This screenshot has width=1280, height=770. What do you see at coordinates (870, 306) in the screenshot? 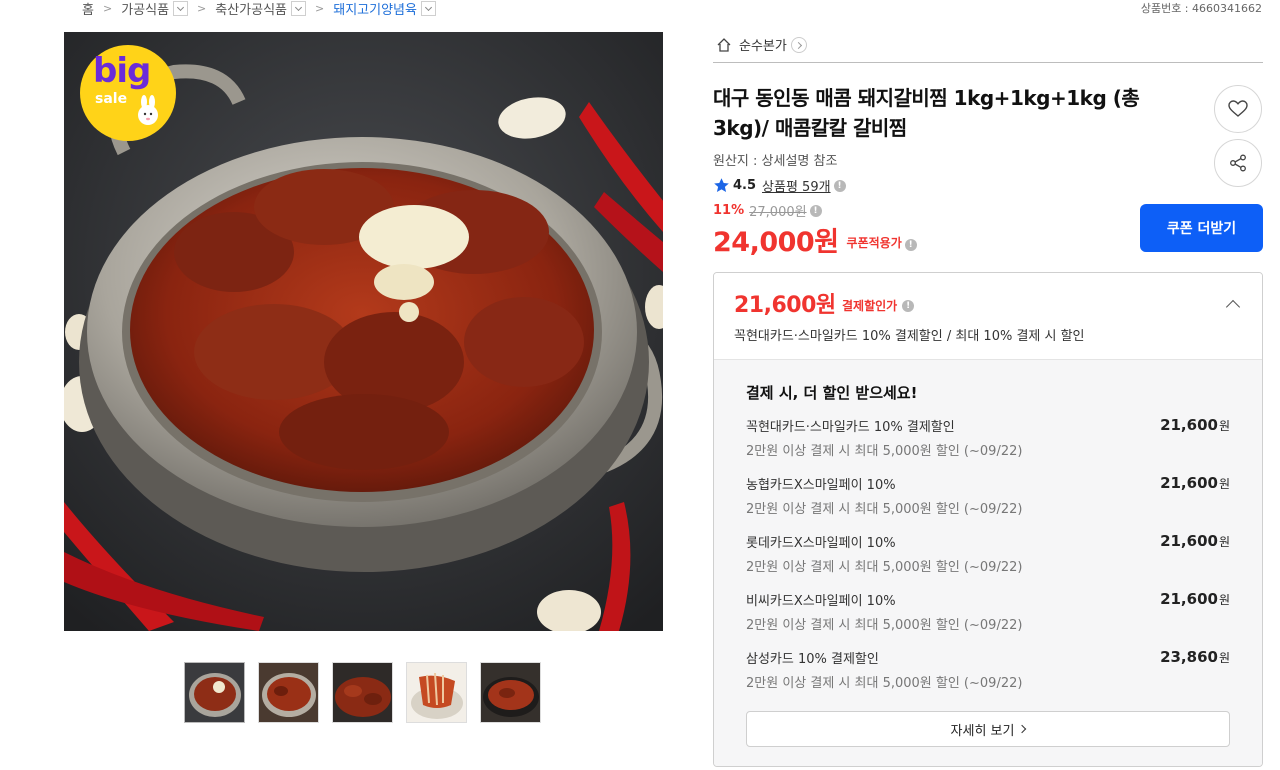
I see `payment-discount-label-text: 결제할인가` at bounding box center [870, 306].